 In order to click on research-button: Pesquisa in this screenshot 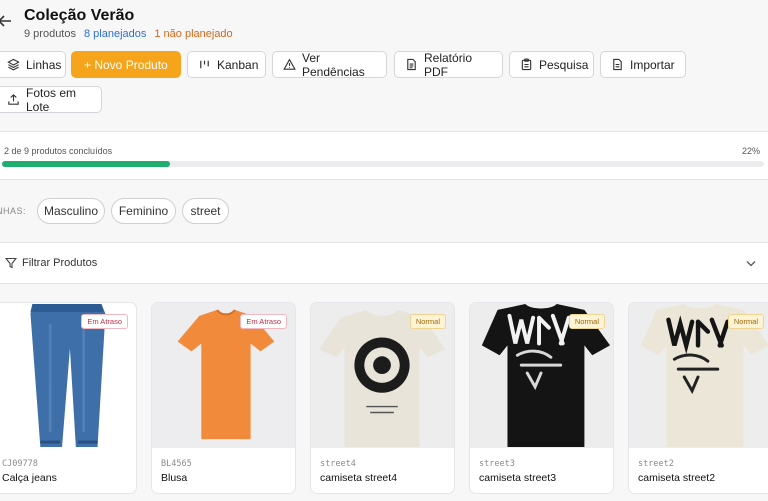, I will do `click(551, 64)`.